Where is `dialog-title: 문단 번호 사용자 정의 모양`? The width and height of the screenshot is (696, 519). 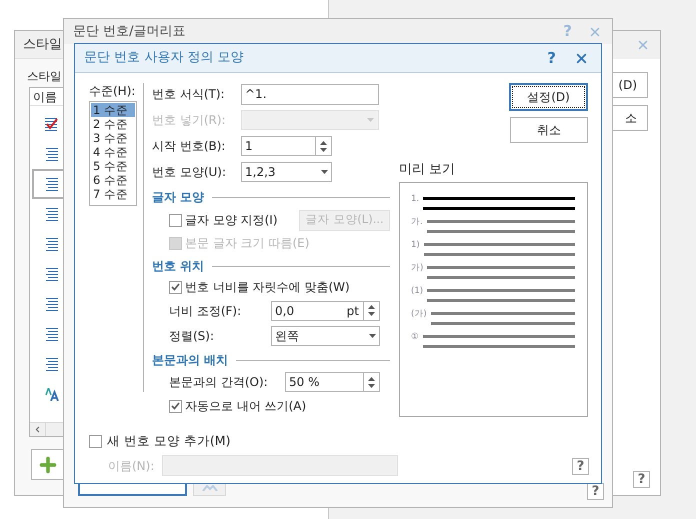
dialog-title: 문단 번호 사용자 정의 모양 is located at coordinates (164, 58).